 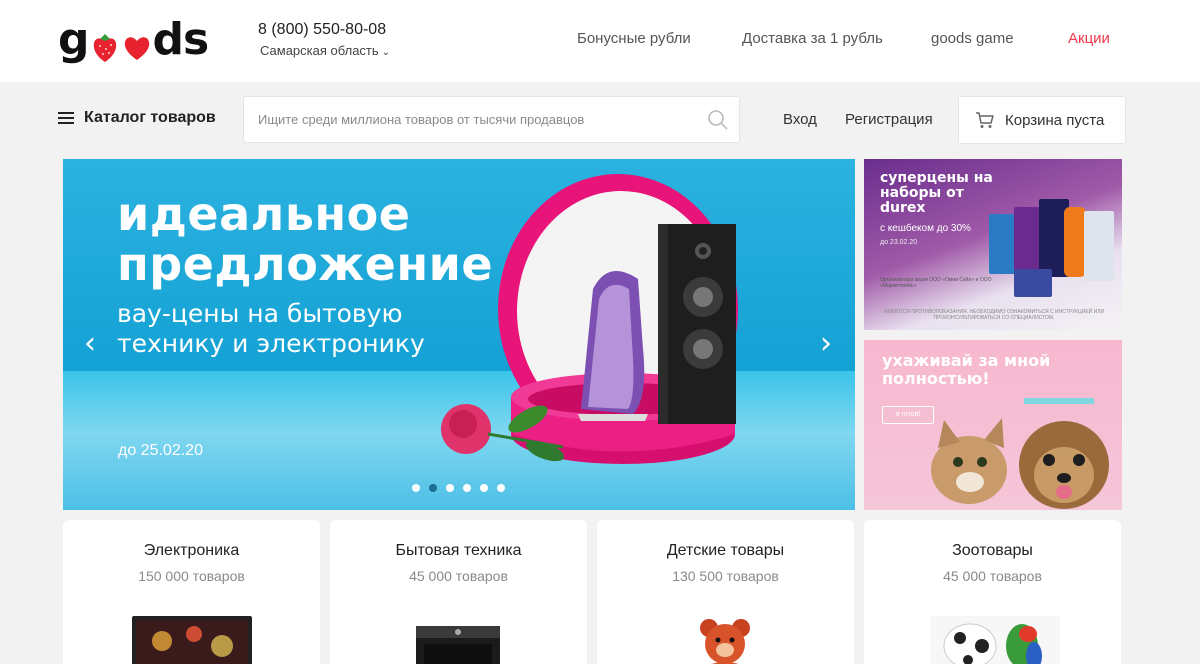 I want to click on category-card-appliances: Бытовая техника 45 000 товаров, so click(x=458, y=592).